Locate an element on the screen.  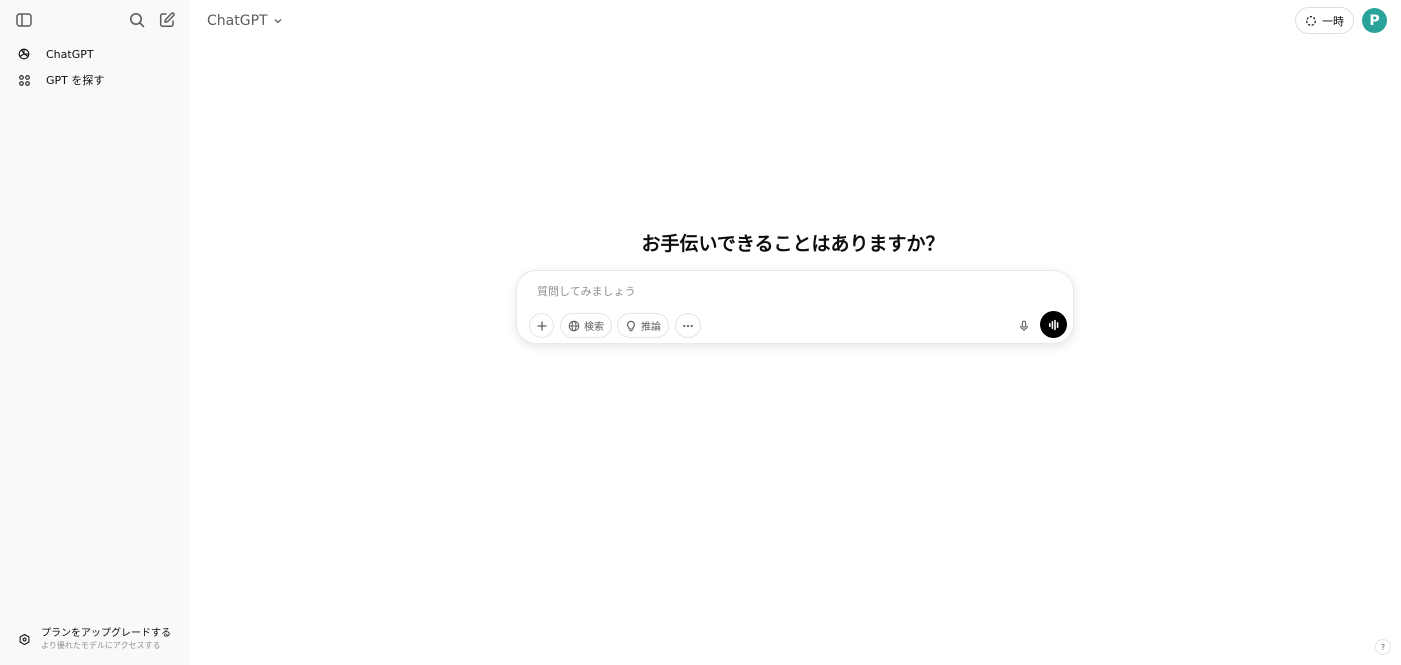
sidebar-toggle-button is located at coordinates (24, 20).